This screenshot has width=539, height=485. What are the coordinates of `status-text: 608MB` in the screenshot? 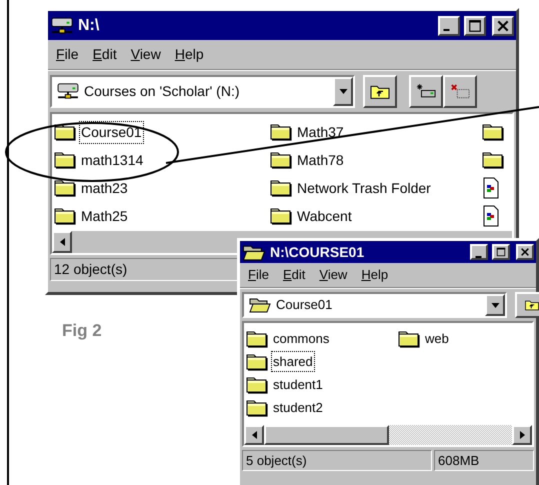 It's located at (484, 460).